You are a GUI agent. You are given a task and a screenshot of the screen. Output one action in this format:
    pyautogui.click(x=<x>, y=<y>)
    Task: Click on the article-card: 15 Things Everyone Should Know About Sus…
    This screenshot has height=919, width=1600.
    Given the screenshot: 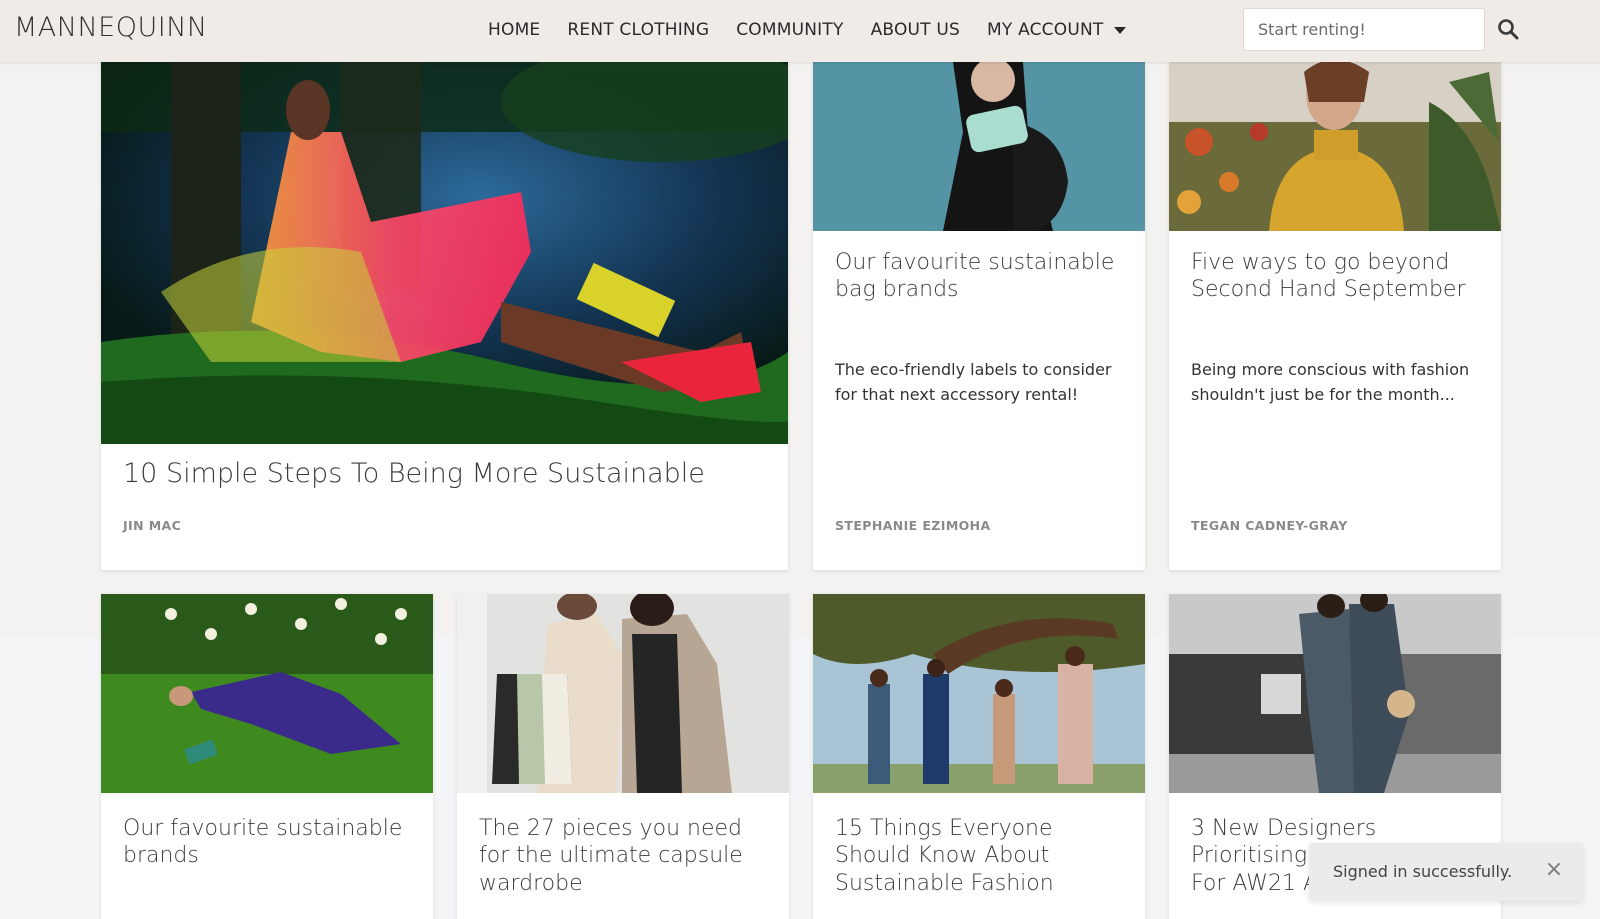 What is the action you would take?
    pyautogui.click(x=979, y=756)
    